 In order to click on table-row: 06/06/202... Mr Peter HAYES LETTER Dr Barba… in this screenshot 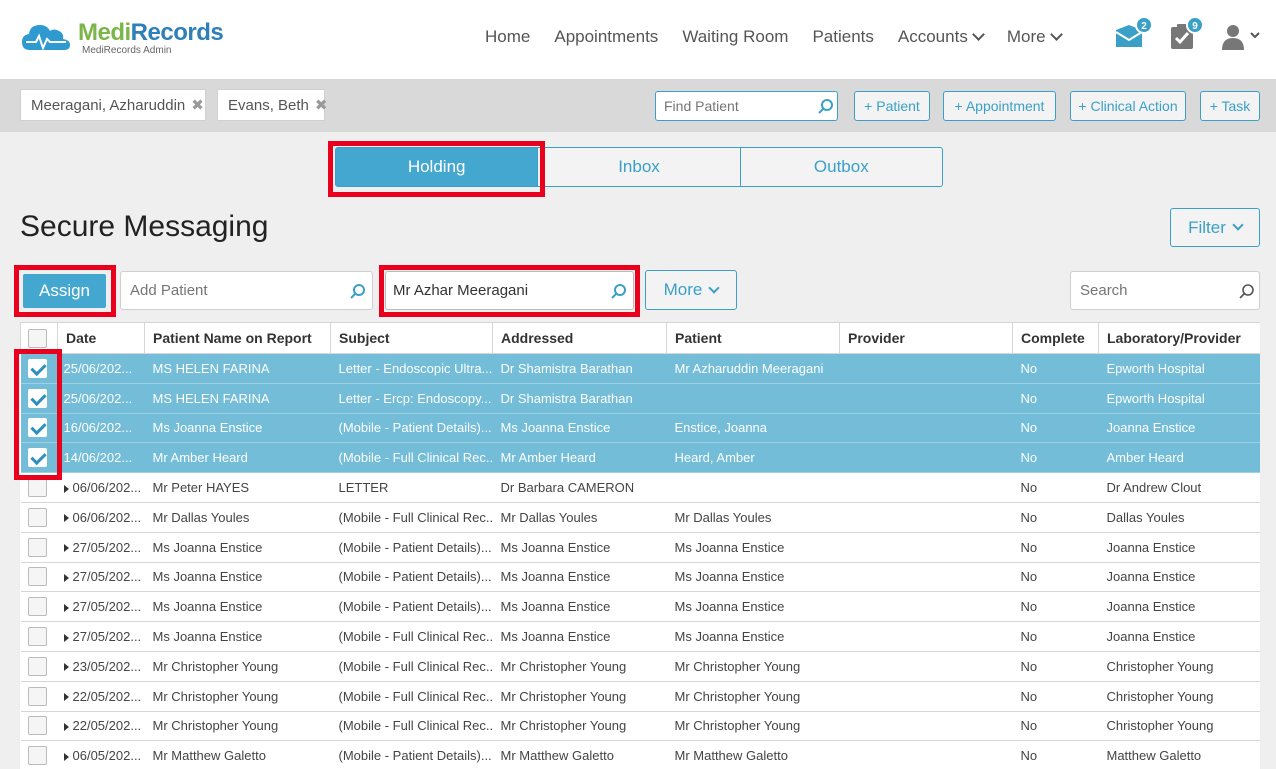, I will do `click(640, 487)`.